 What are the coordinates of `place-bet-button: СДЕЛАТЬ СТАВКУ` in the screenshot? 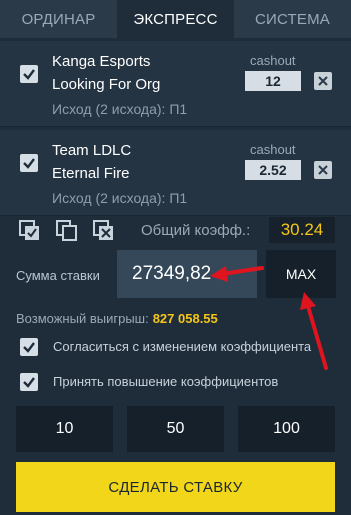 It's located at (175, 487).